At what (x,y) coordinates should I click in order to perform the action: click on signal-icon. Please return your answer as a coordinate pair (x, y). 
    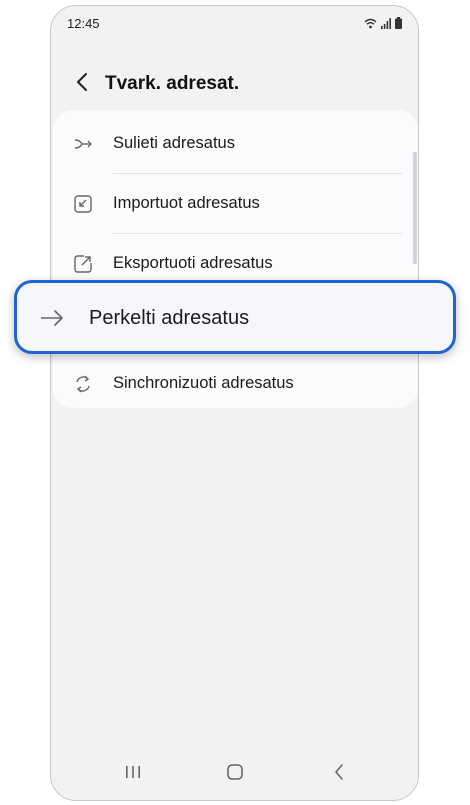
    Looking at the image, I should click on (386, 25).